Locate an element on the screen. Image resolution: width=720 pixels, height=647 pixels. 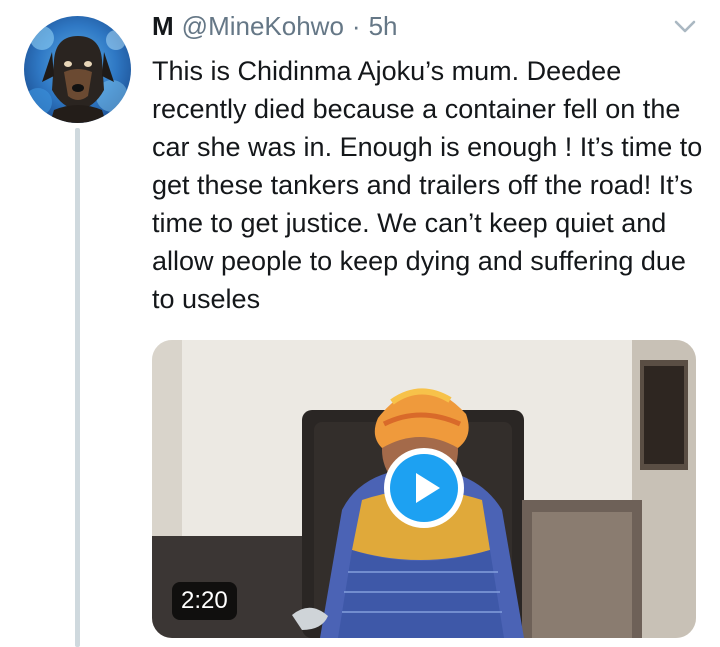
play-icon is located at coordinates (424, 488).